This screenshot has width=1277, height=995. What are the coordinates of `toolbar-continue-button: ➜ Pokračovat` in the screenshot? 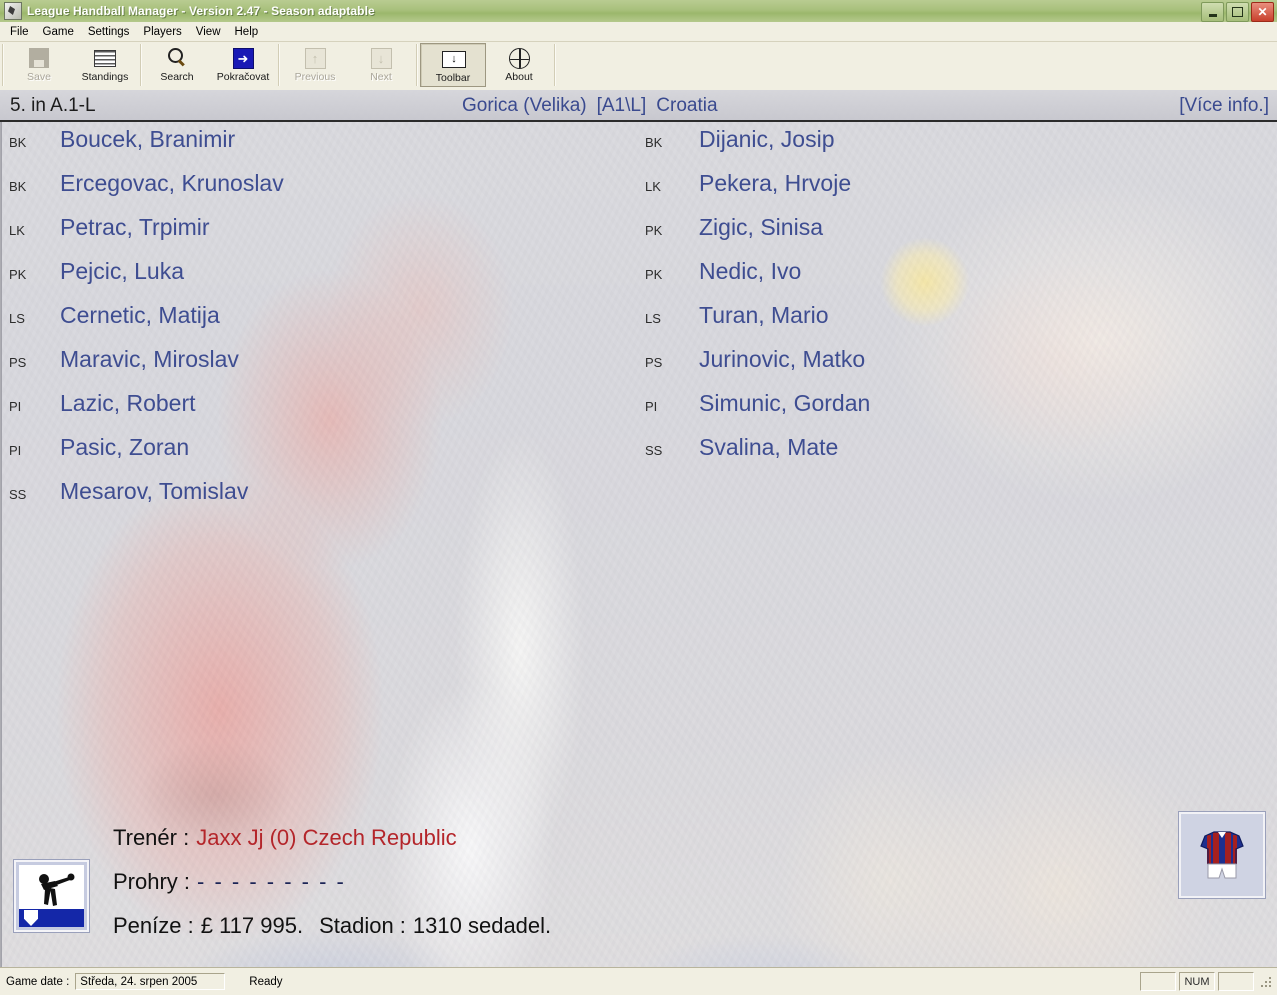 It's located at (243, 65).